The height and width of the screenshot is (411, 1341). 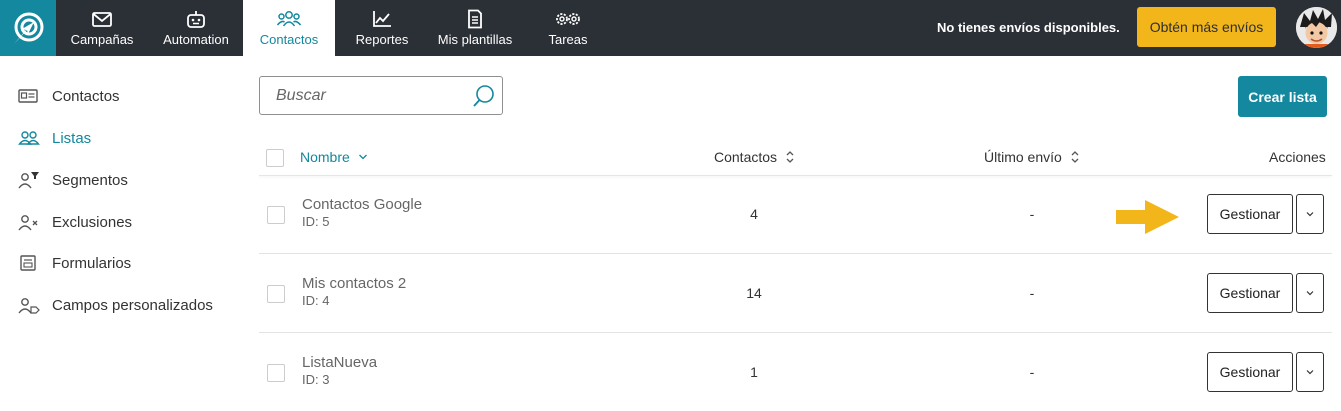 I want to click on column-header-label: Contactos, so click(x=746, y=157).